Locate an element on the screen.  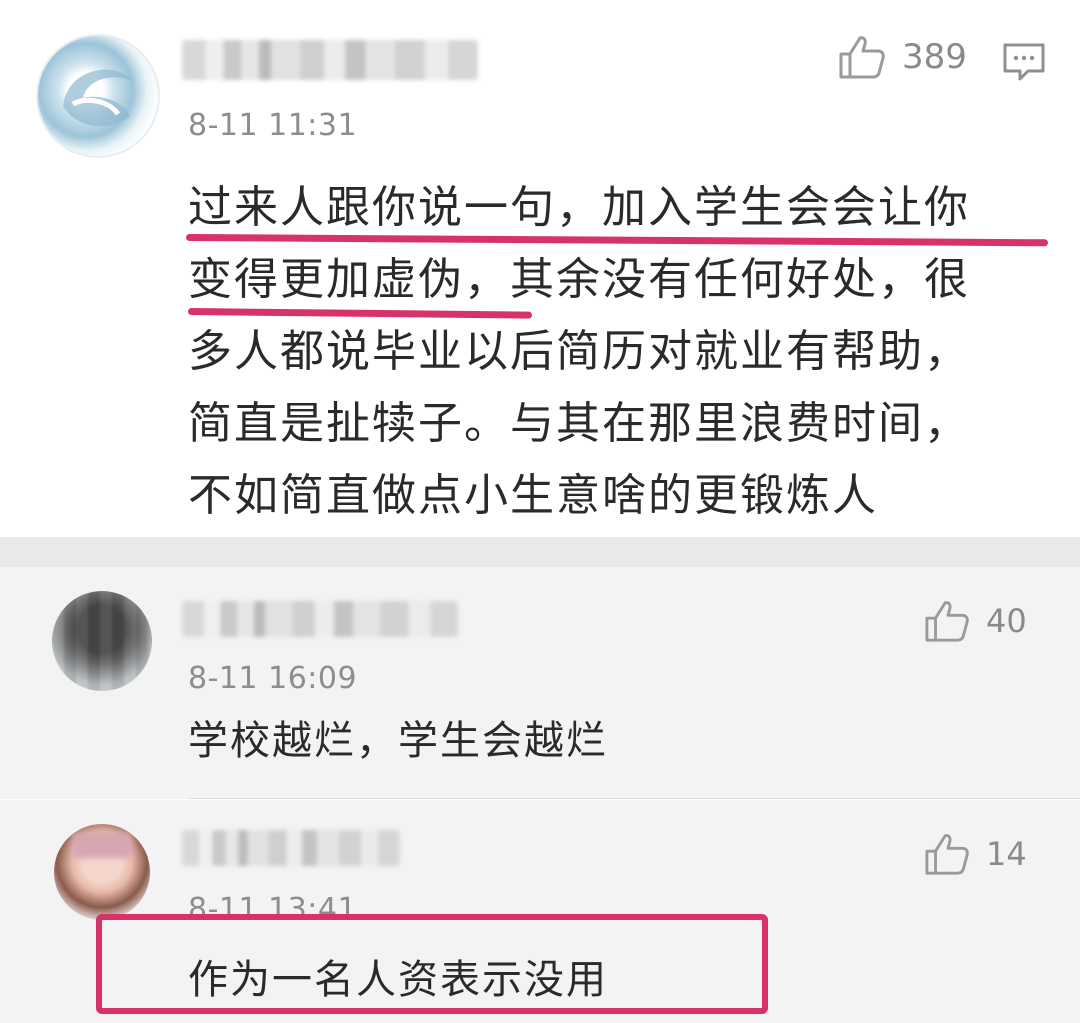
like-count: 40 is located at coordinates (1006, 621).